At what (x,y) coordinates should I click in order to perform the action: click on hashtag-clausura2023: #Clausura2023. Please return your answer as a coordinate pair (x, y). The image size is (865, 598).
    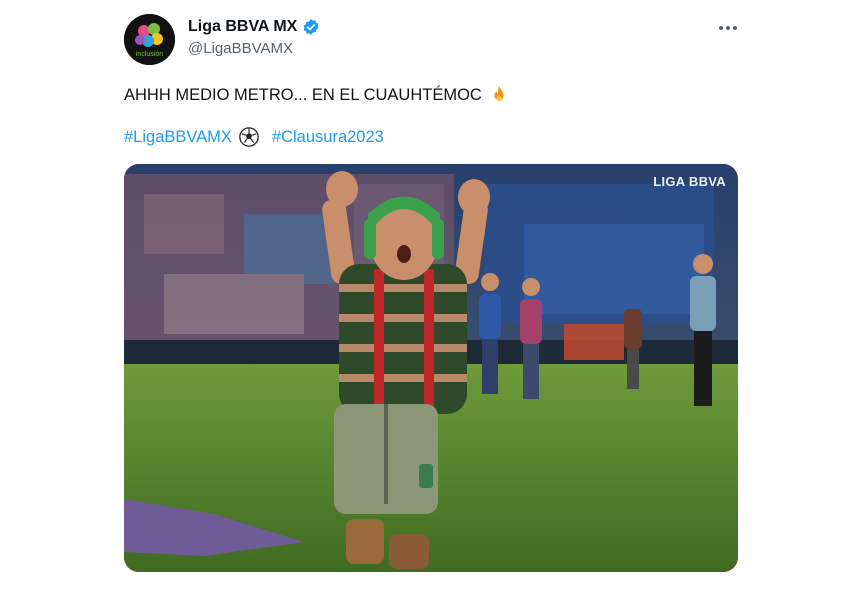
    Looking at the image, I should click on (328, 137).